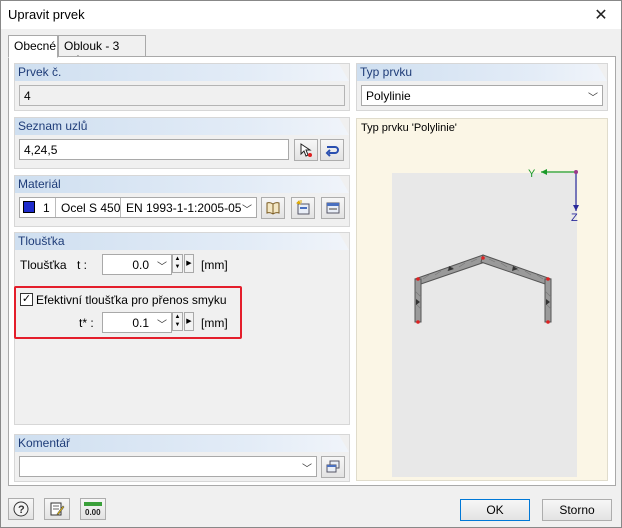 The width and height of the screenshot is (622, 528). I want to click on thickness-value: 0.0, so click(140, 265).